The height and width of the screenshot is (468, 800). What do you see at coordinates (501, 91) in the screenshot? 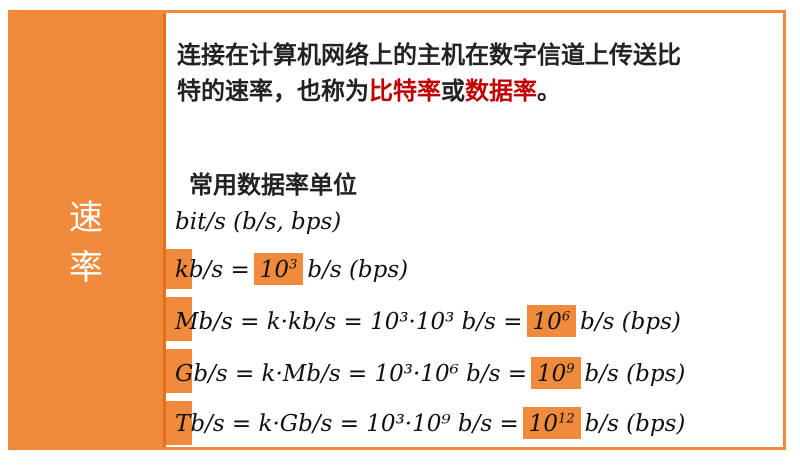
I see `data-rate-term: 数据率` at bounding box center [501, 91].